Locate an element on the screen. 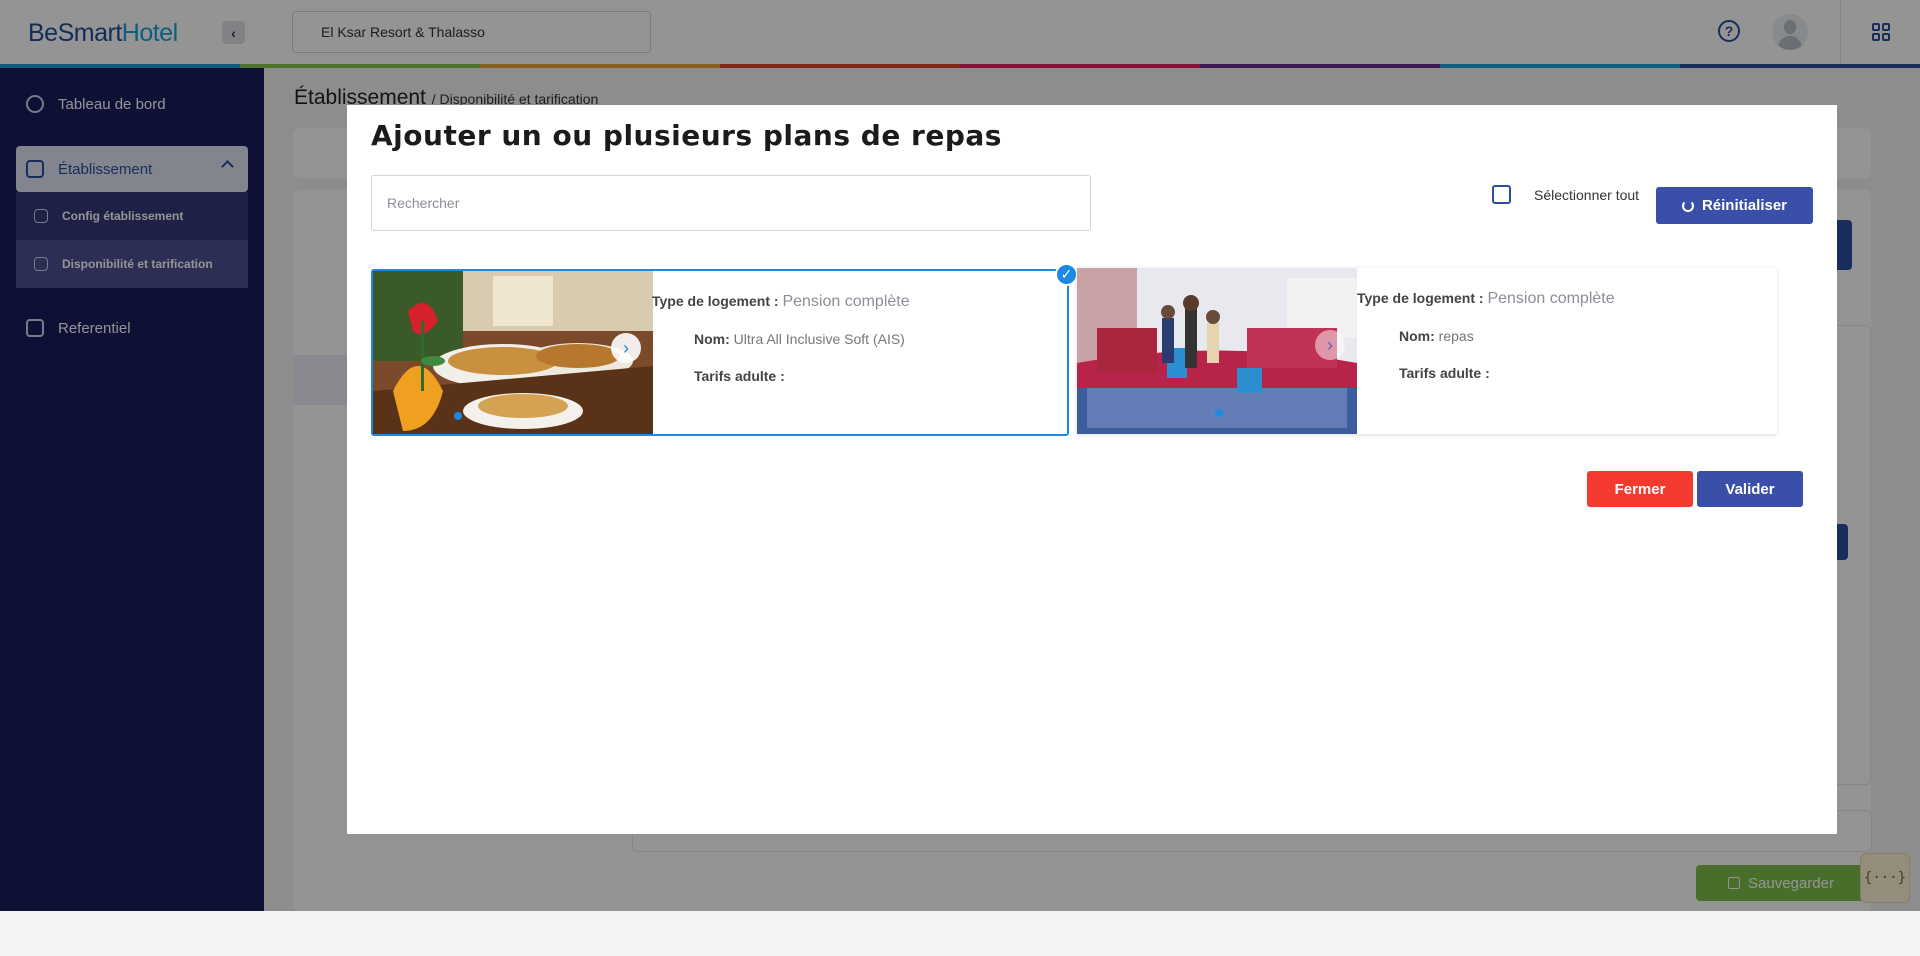 Image resolution: width=1920 pixels, height=956 pixels. select-all: Sélectionner tout is located at coordinates (1565, 194).